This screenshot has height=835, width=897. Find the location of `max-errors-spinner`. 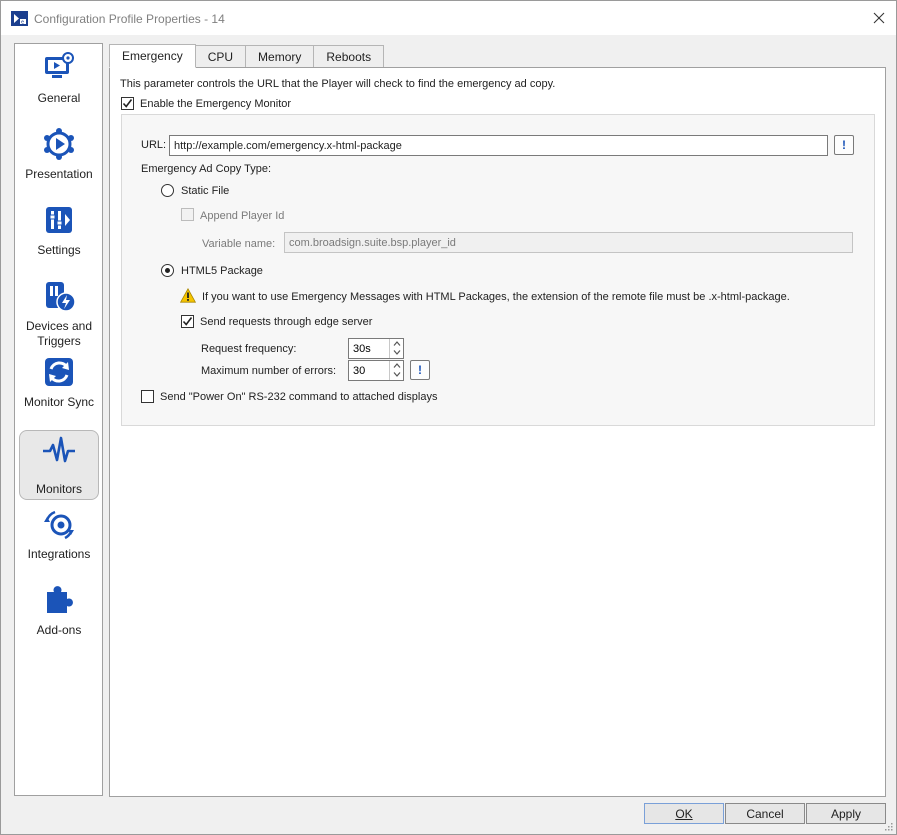

max-errors-spinner is located at coordinates (376, 370).